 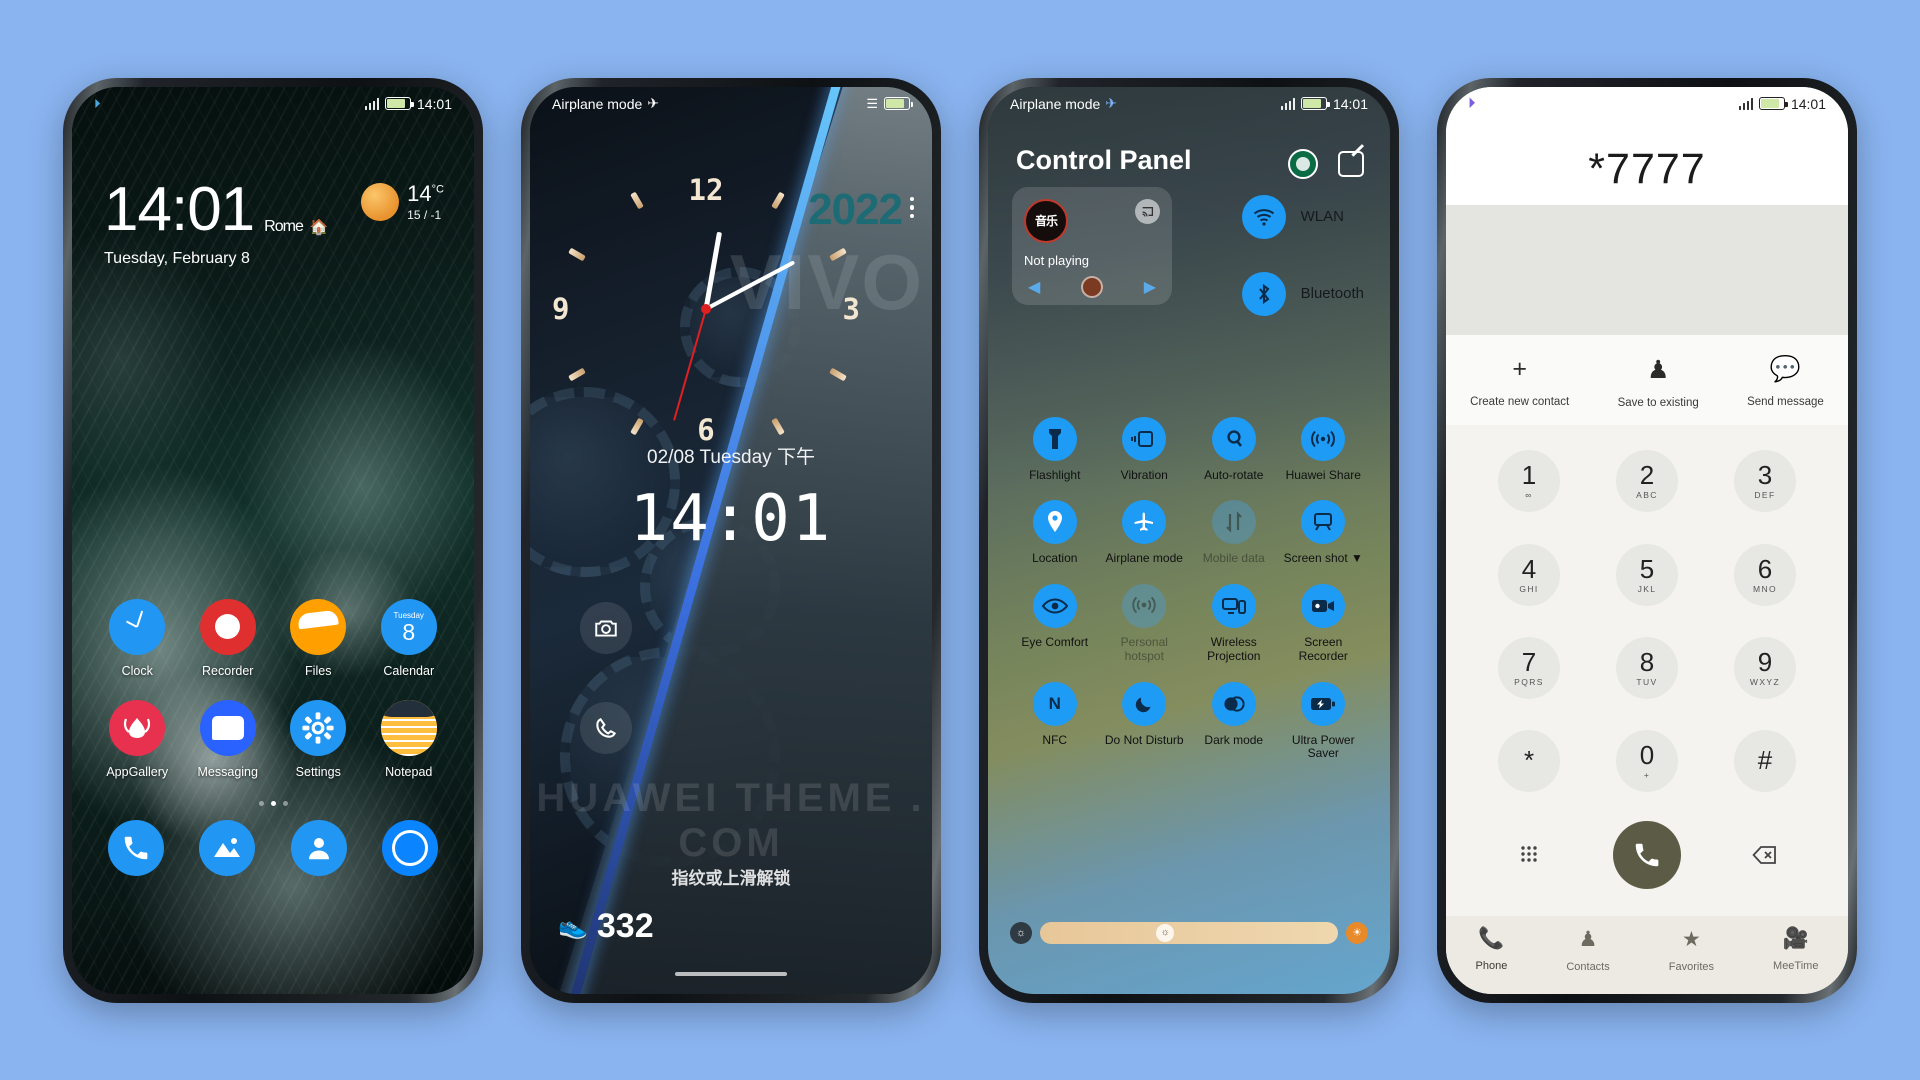 What do you see at coordinates (1795, 950) in the screenshot?
I see `nav-meetime: 🎥 MeeTime` at bounding box center [1795, 950].